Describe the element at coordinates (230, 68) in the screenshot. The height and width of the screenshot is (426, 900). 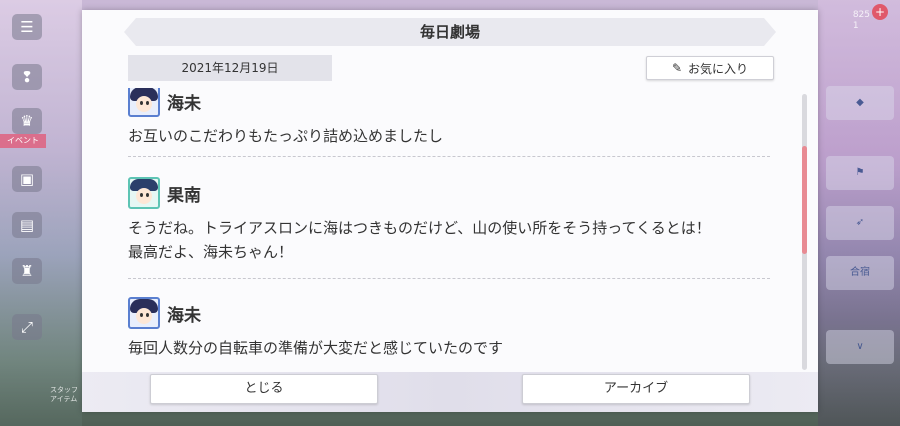
I see `date-label: 2021年12月19日` at that location.